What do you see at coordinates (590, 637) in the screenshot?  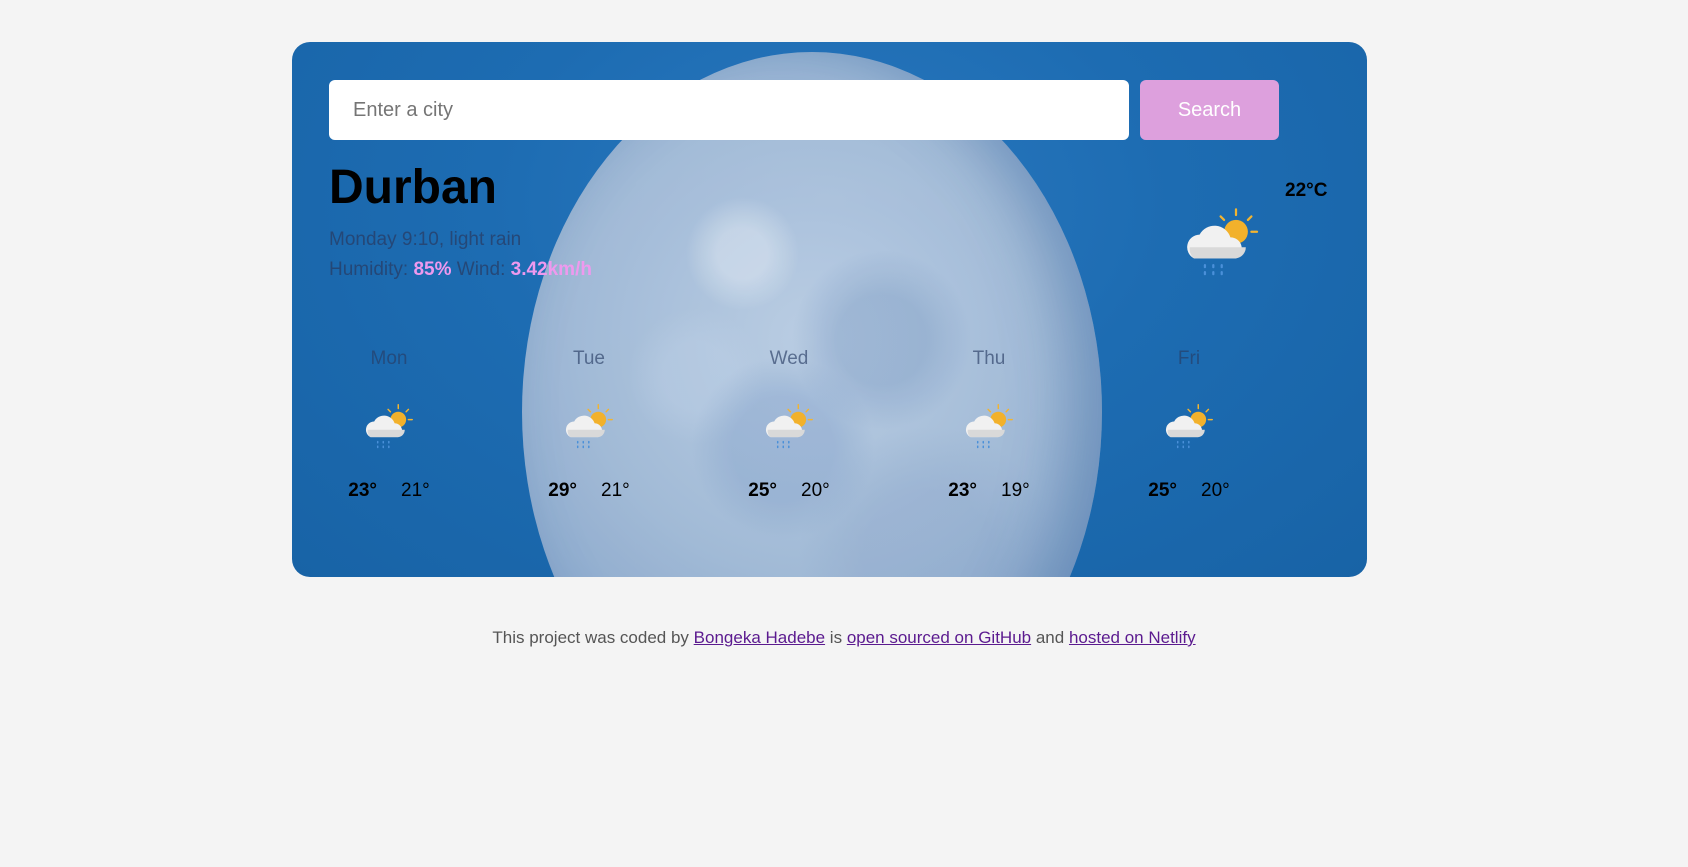 I see `footer-text-coded-by: This project was coded by` at bounding box center [590, 637].